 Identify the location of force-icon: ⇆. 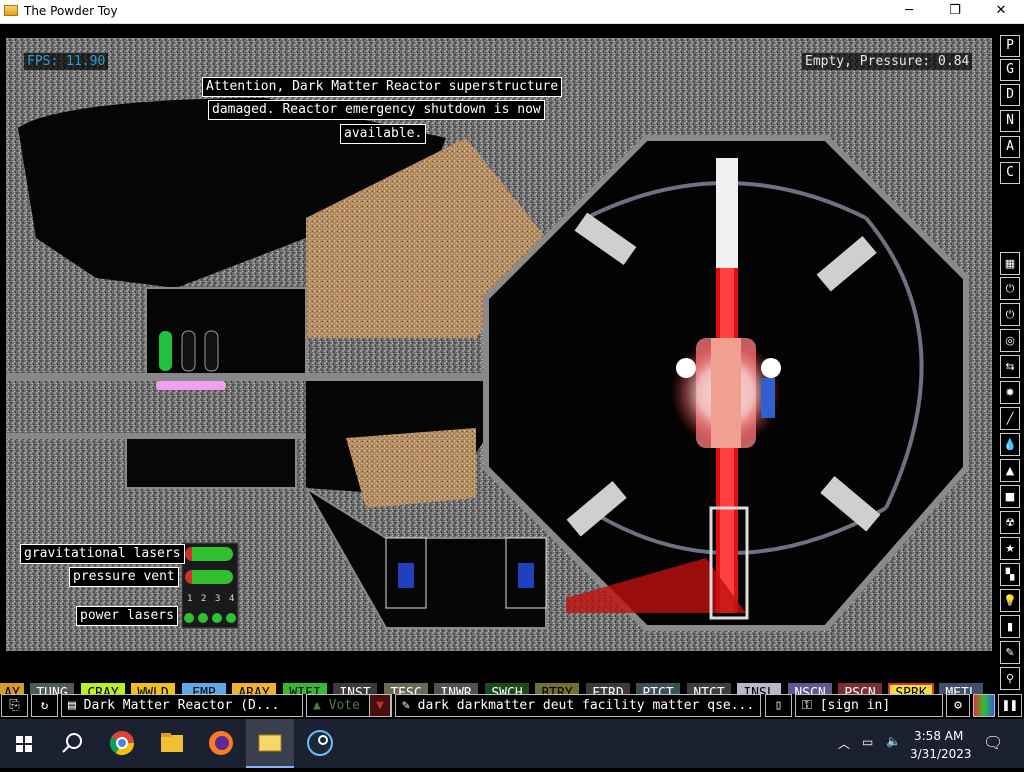
(1010, 366).